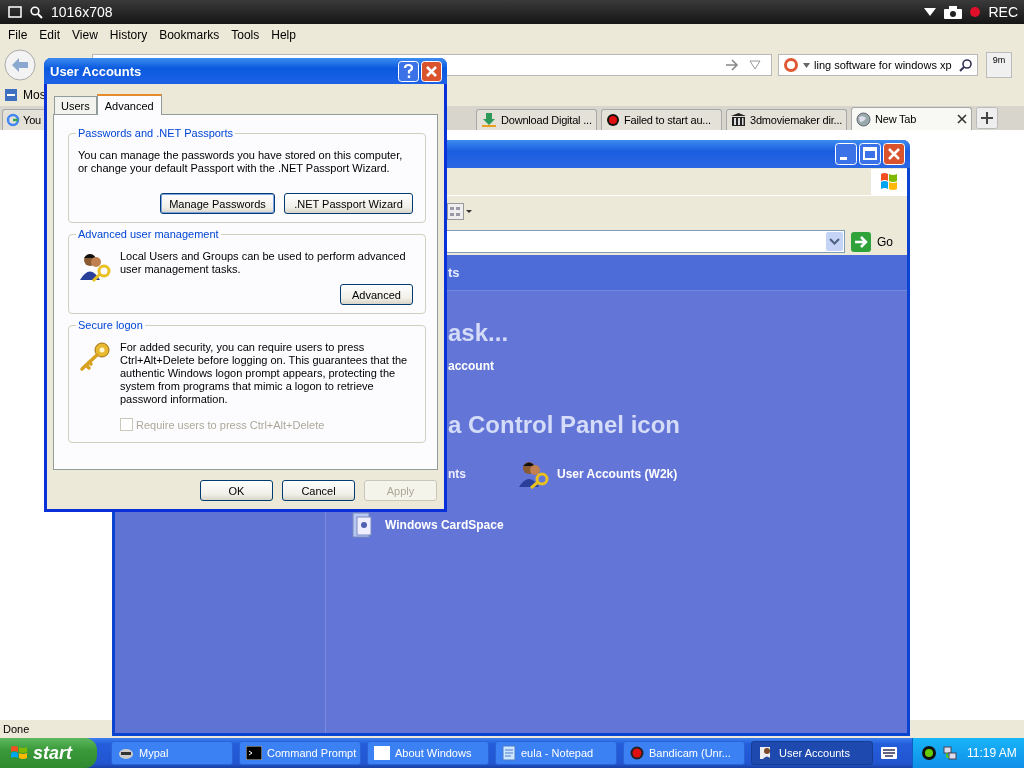 The width and height of the screenshot is (1024, 768). I want to click on checkbox-label: Require users to press Ctrl+Alt+Delete, so click(230, 424).